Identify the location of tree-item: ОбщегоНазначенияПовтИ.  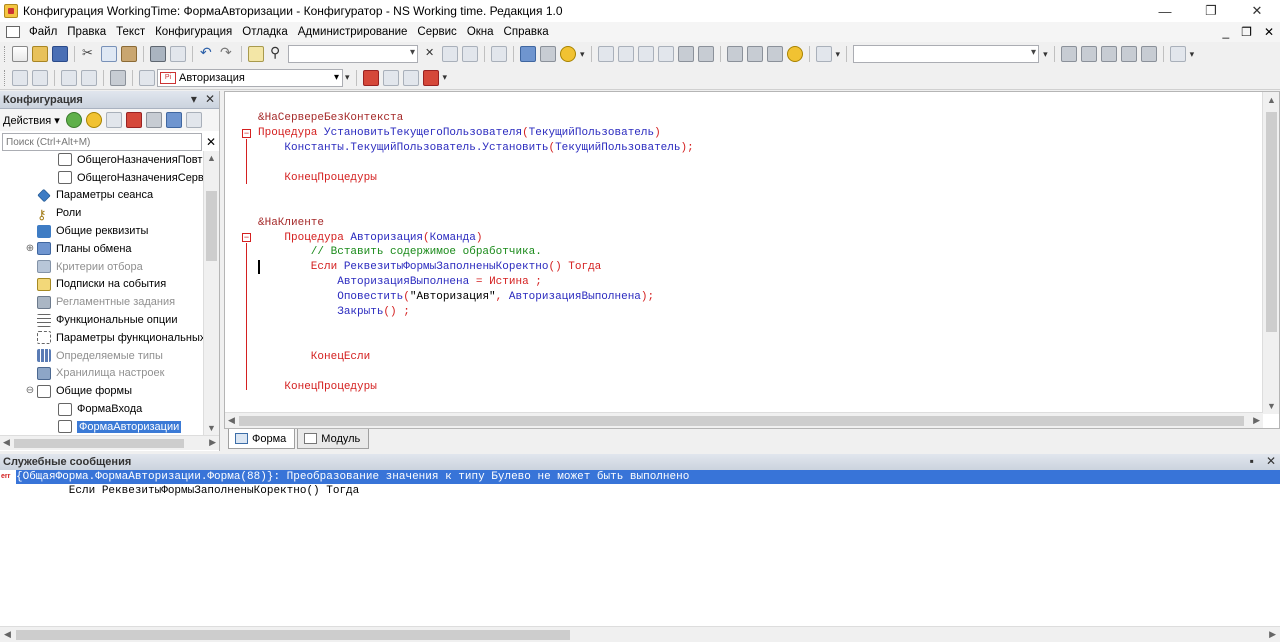
(101, 160).